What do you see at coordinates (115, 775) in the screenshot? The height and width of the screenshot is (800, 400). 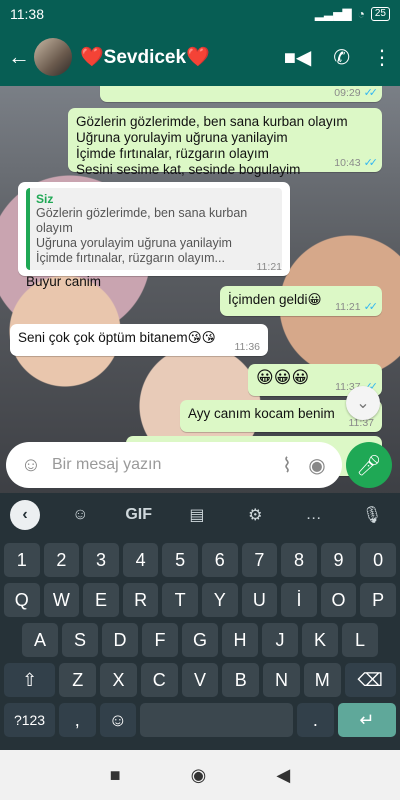 I see `recents-icon: ■` at bounding box center [115, 775].